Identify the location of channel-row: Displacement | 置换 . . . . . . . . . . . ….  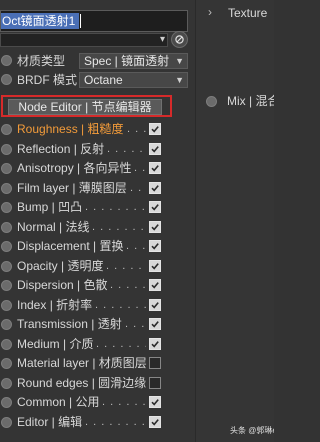
(95, 246).